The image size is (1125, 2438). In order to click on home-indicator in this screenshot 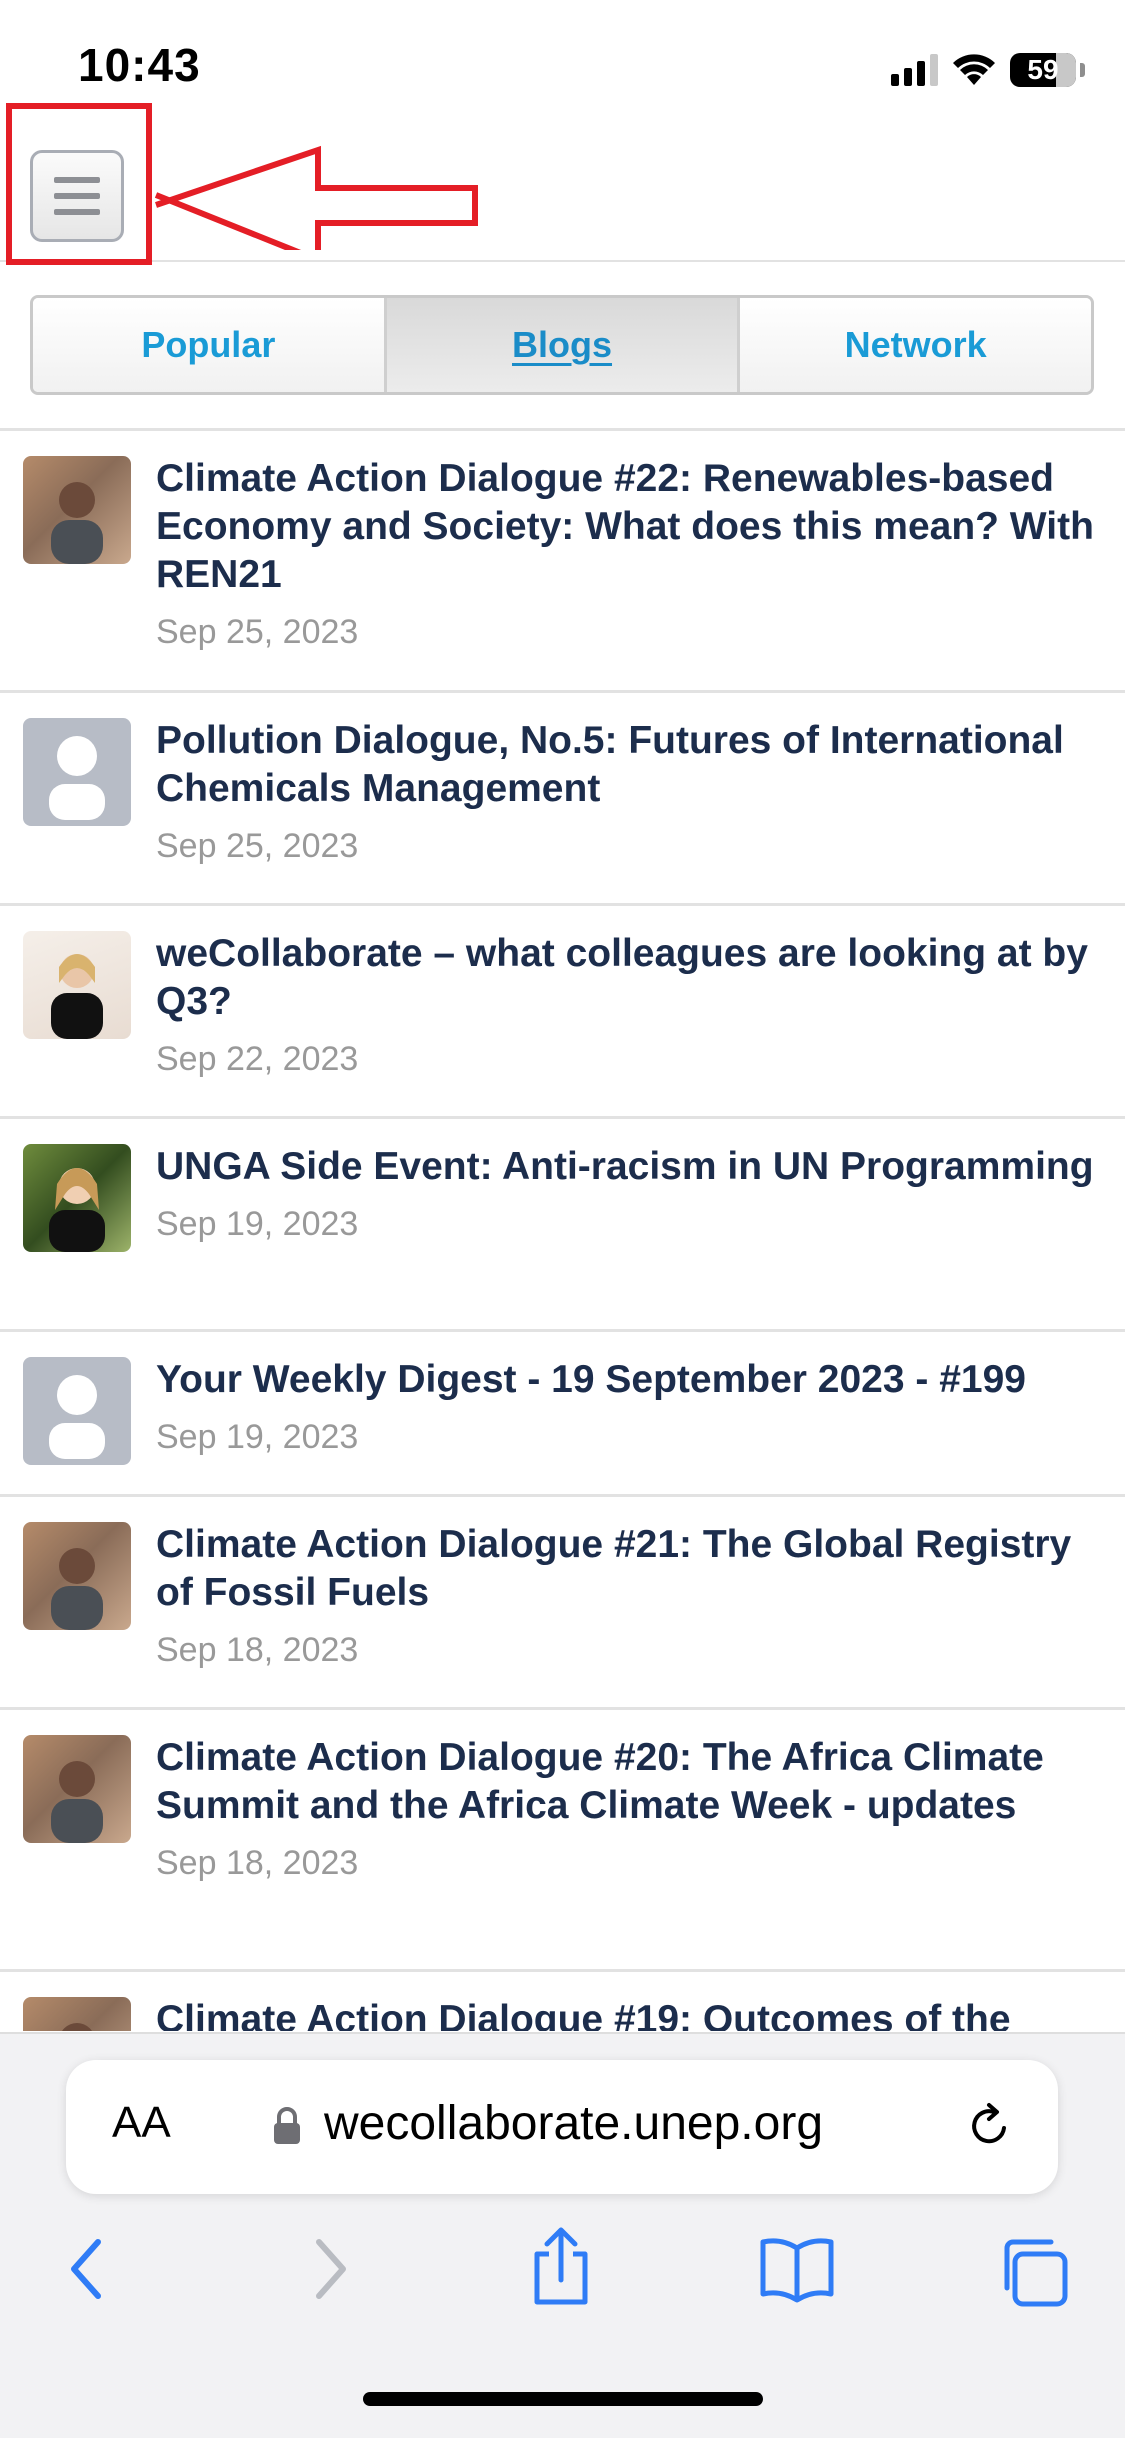, I will do `click(563, 2399)`.